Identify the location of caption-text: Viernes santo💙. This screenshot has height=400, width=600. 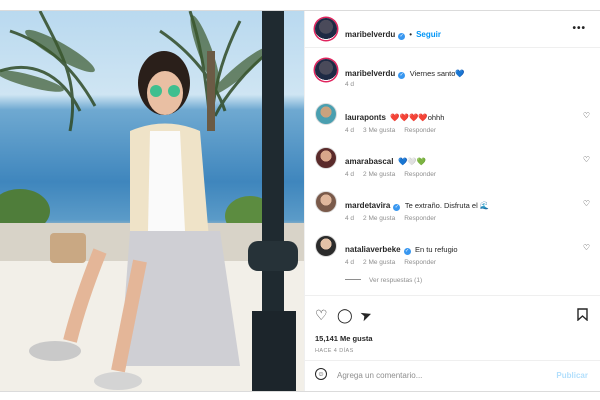
(437, 73).